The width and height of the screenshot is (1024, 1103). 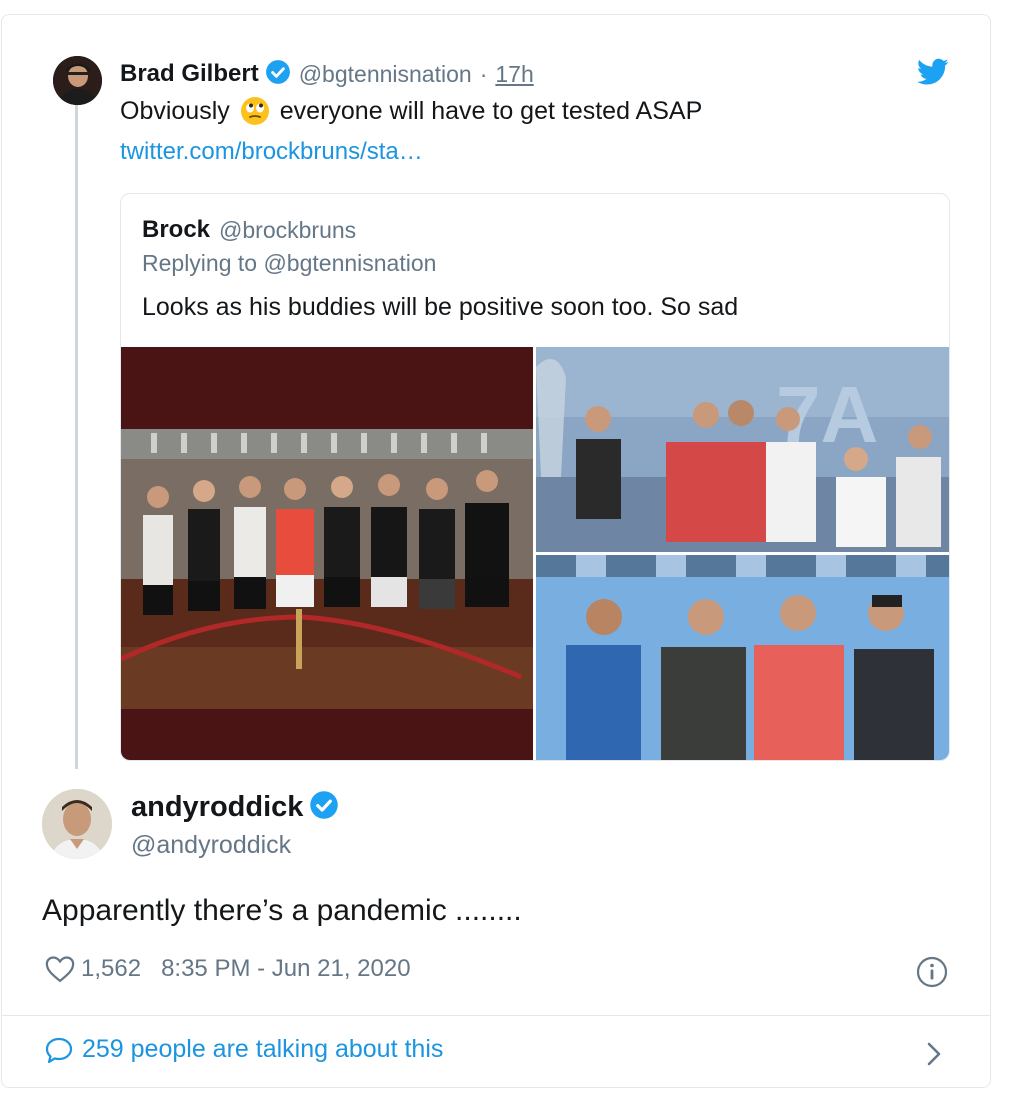 What do you see at coordinates (77, 80) in the screenshot?
I see `brad-gilbert-avatar` at bounding box center [77, 80].